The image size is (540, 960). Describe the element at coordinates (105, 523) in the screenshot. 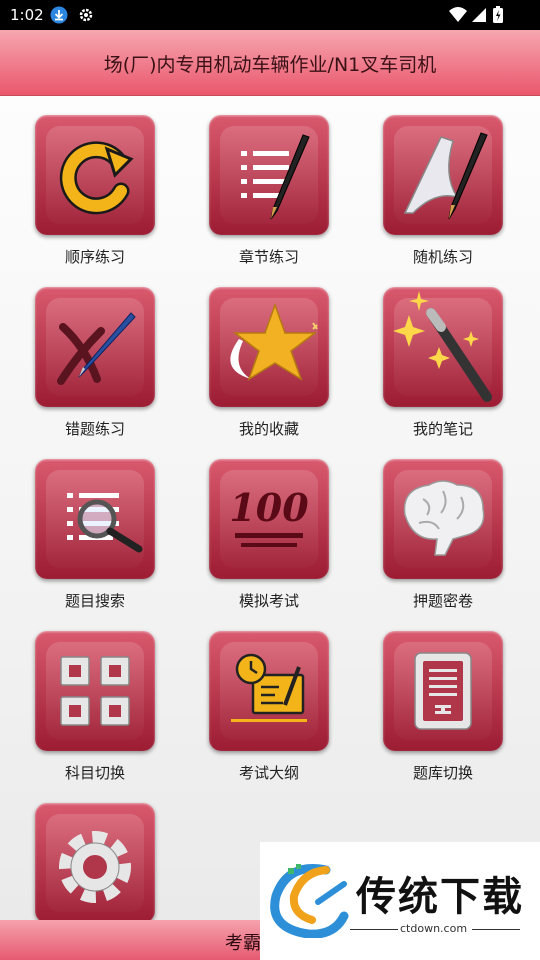

I see `list-search-icon` at that location.